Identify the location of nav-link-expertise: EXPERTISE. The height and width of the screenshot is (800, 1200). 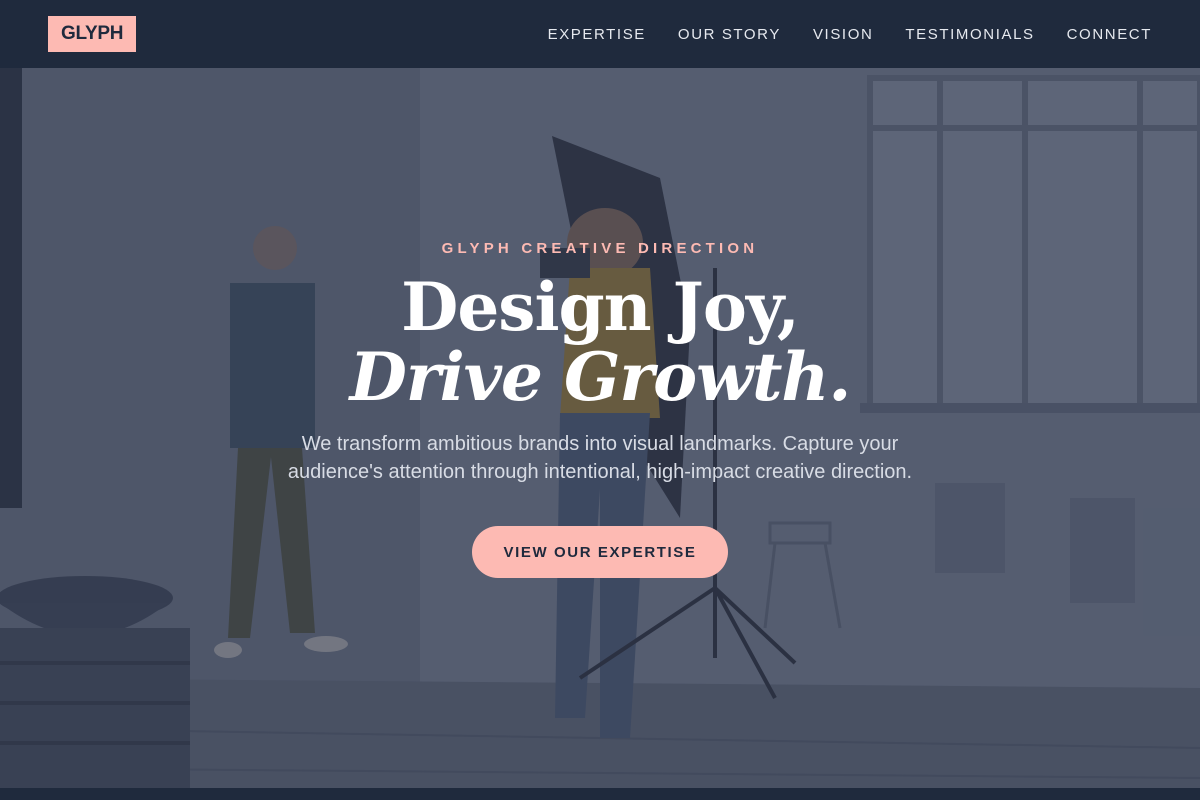
(597, 34).